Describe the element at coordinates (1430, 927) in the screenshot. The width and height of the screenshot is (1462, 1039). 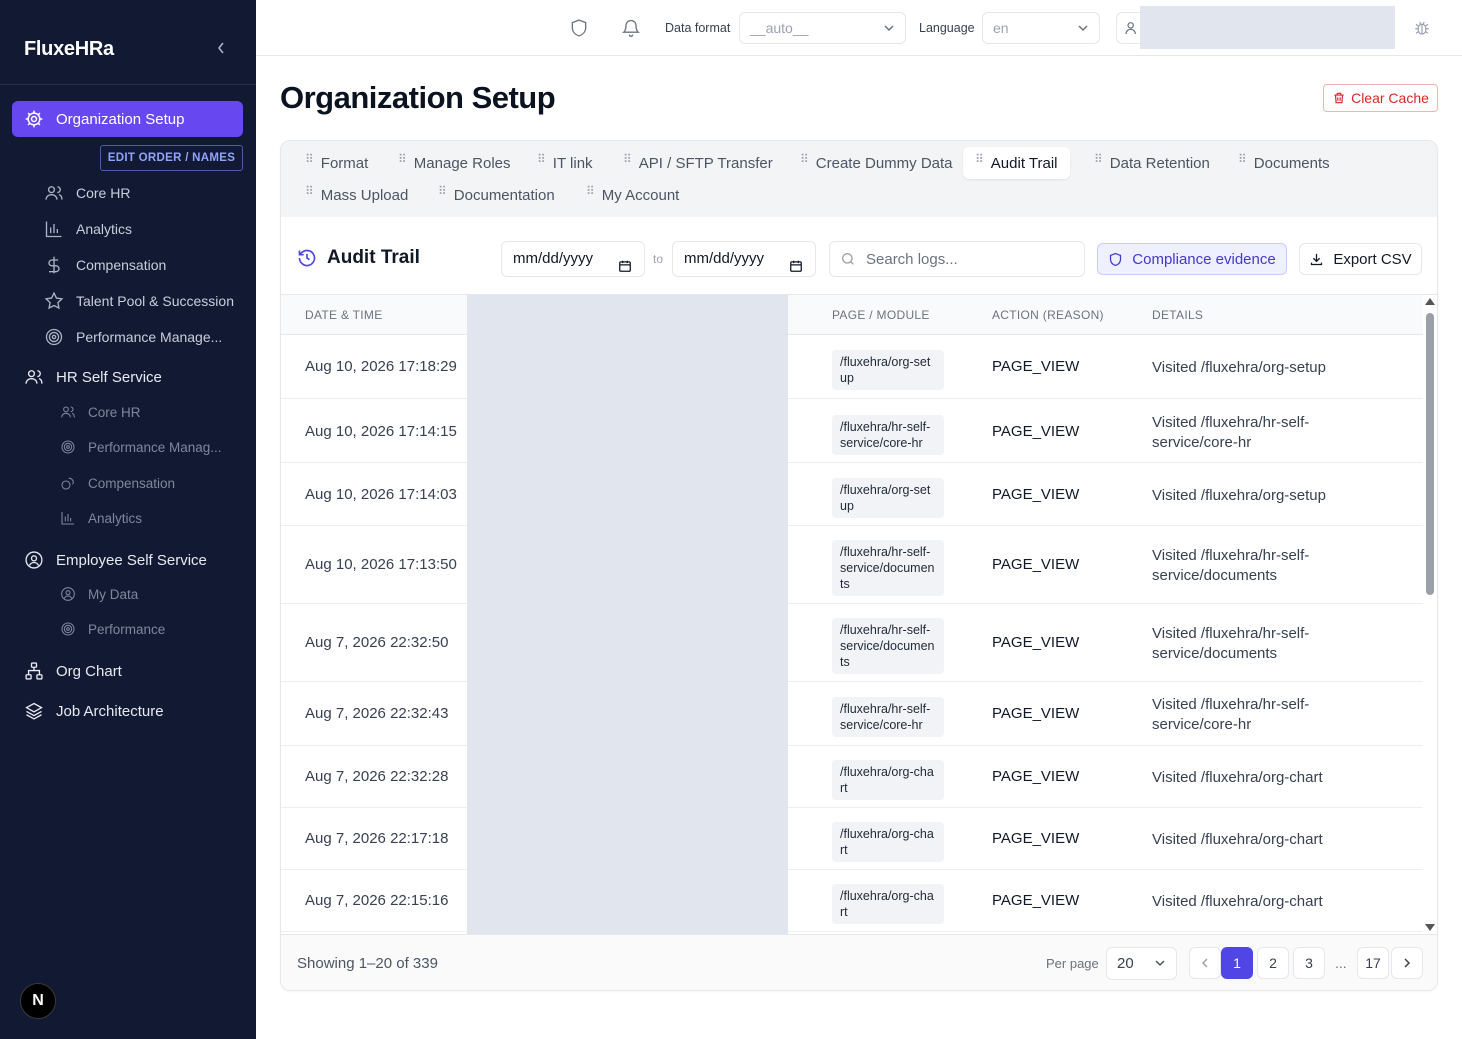
I see `scroll-down-arrow` at that location.